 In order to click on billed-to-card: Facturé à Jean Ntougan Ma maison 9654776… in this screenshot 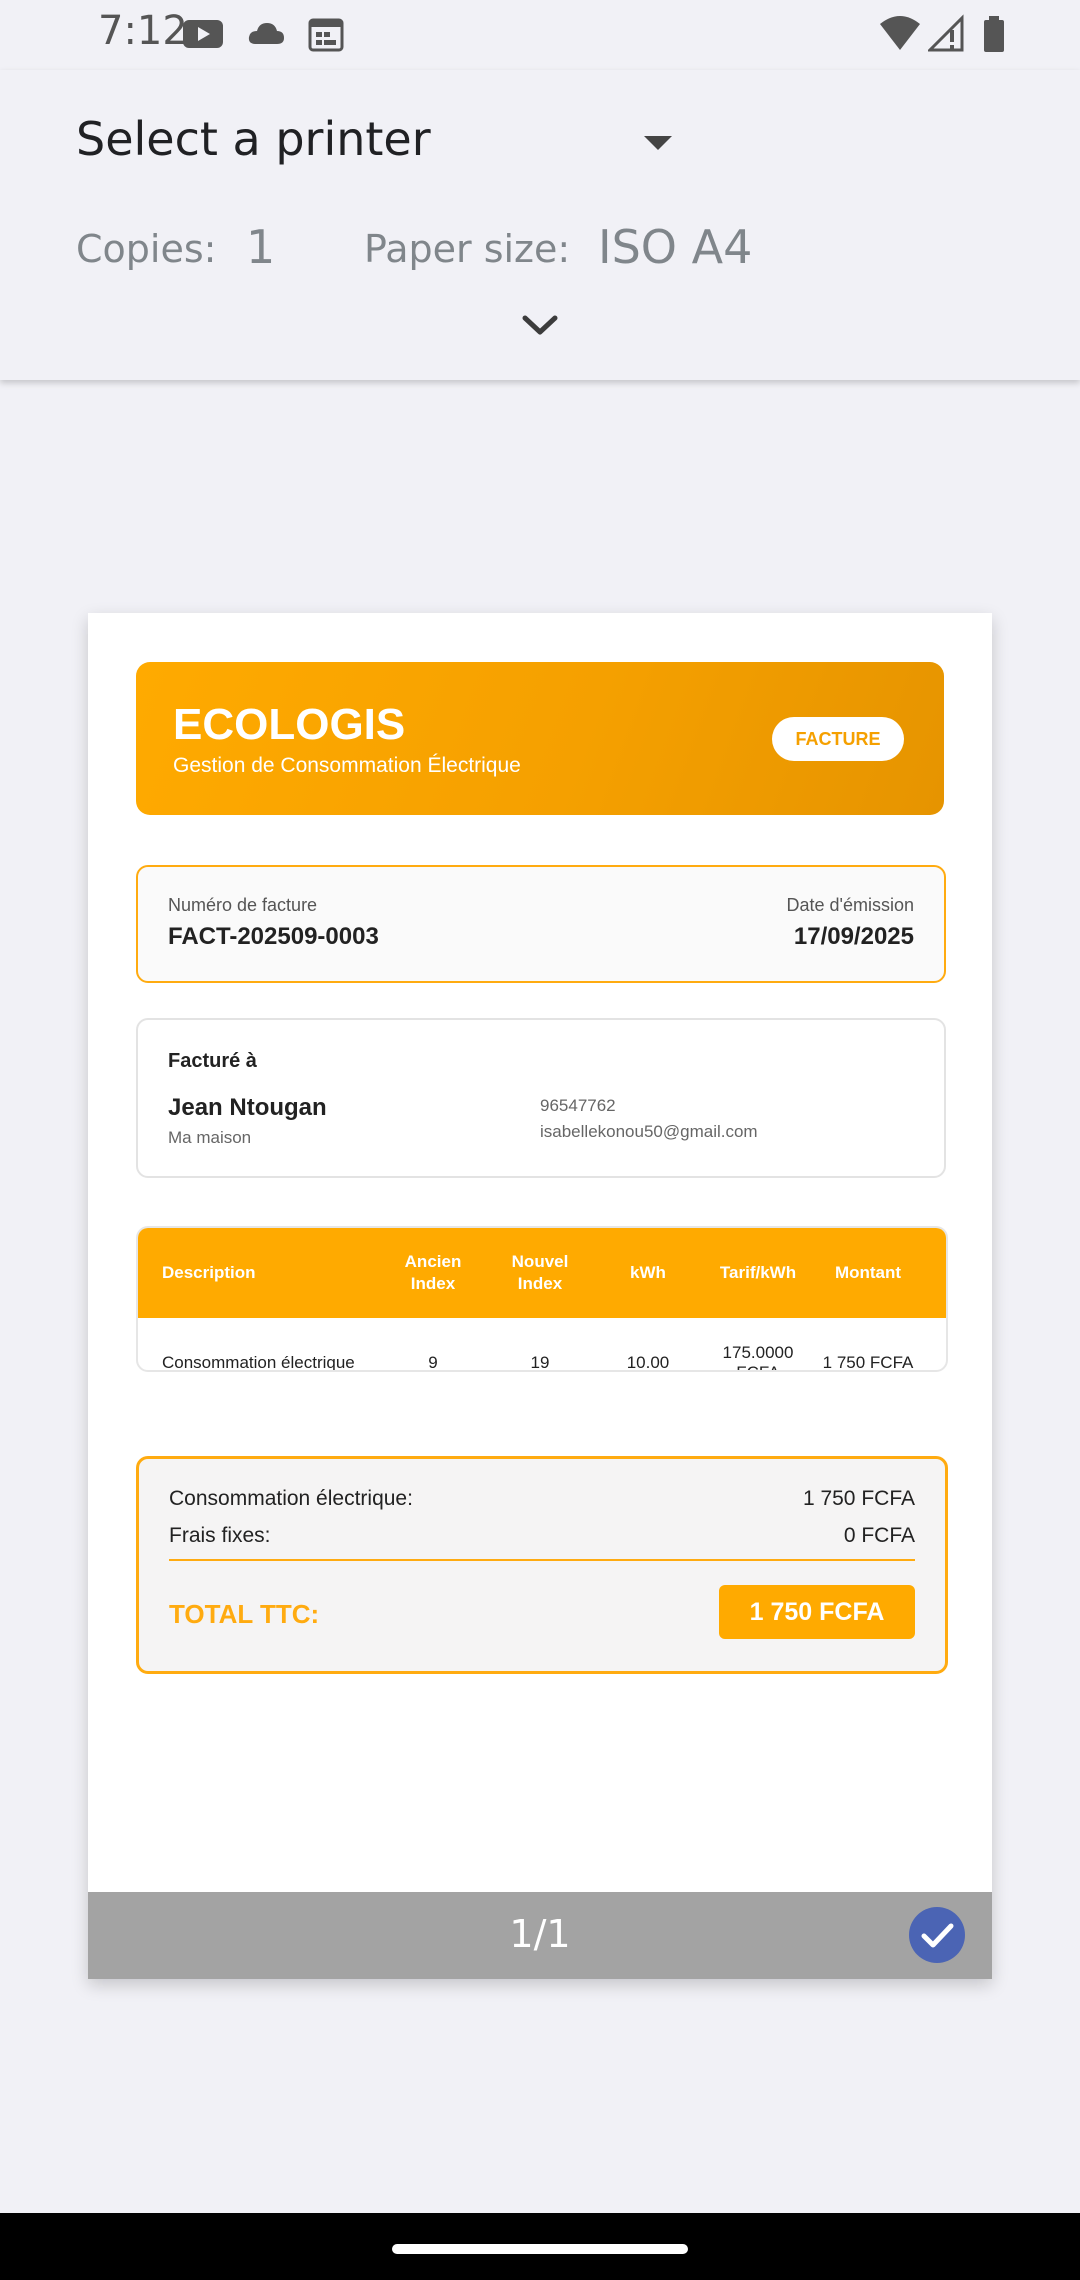, I will do `click(541, 1098)`.